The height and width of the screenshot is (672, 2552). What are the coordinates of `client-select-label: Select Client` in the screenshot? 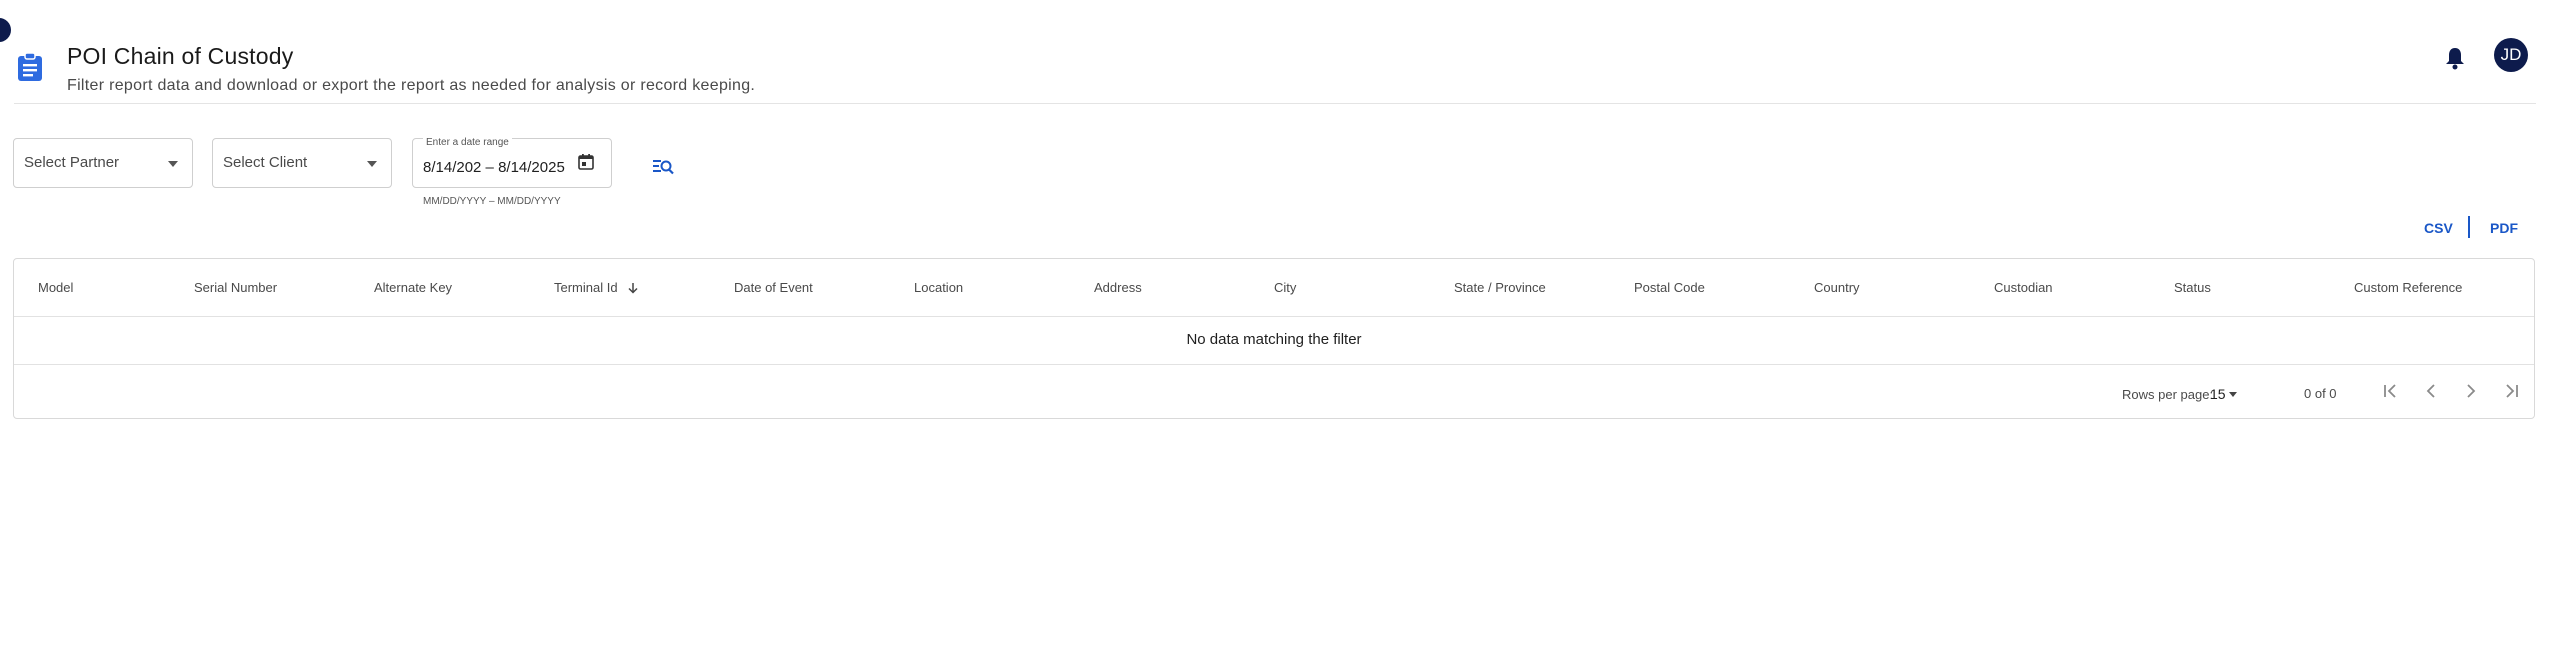 It's located at (265, 162).